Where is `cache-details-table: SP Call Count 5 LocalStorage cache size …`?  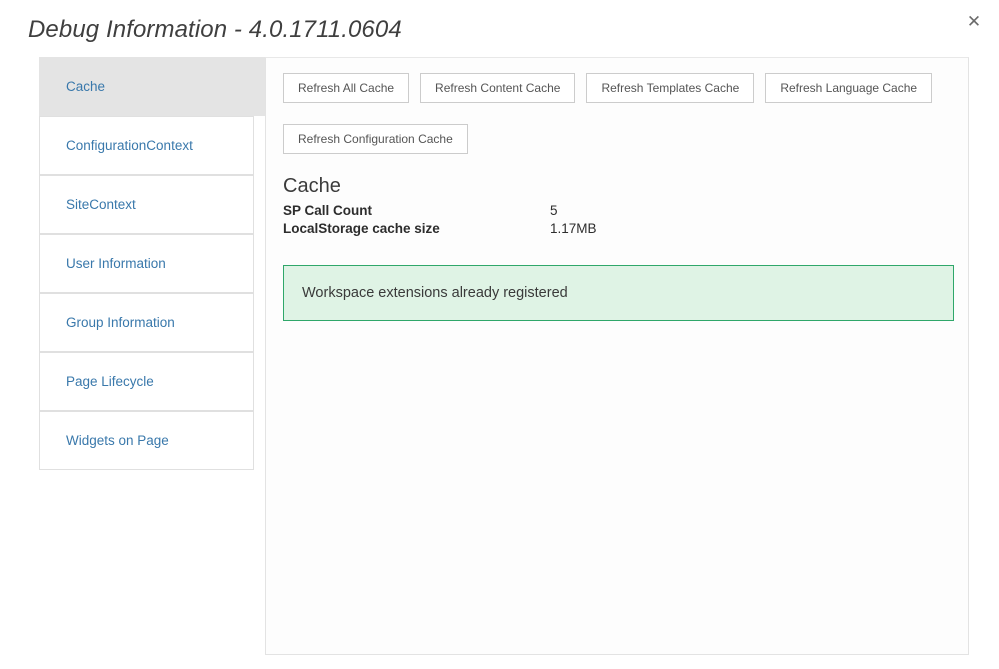 cache-details-table: SP Call Count 5 LocalStorage cache size … is located at coordinates (440, 220).